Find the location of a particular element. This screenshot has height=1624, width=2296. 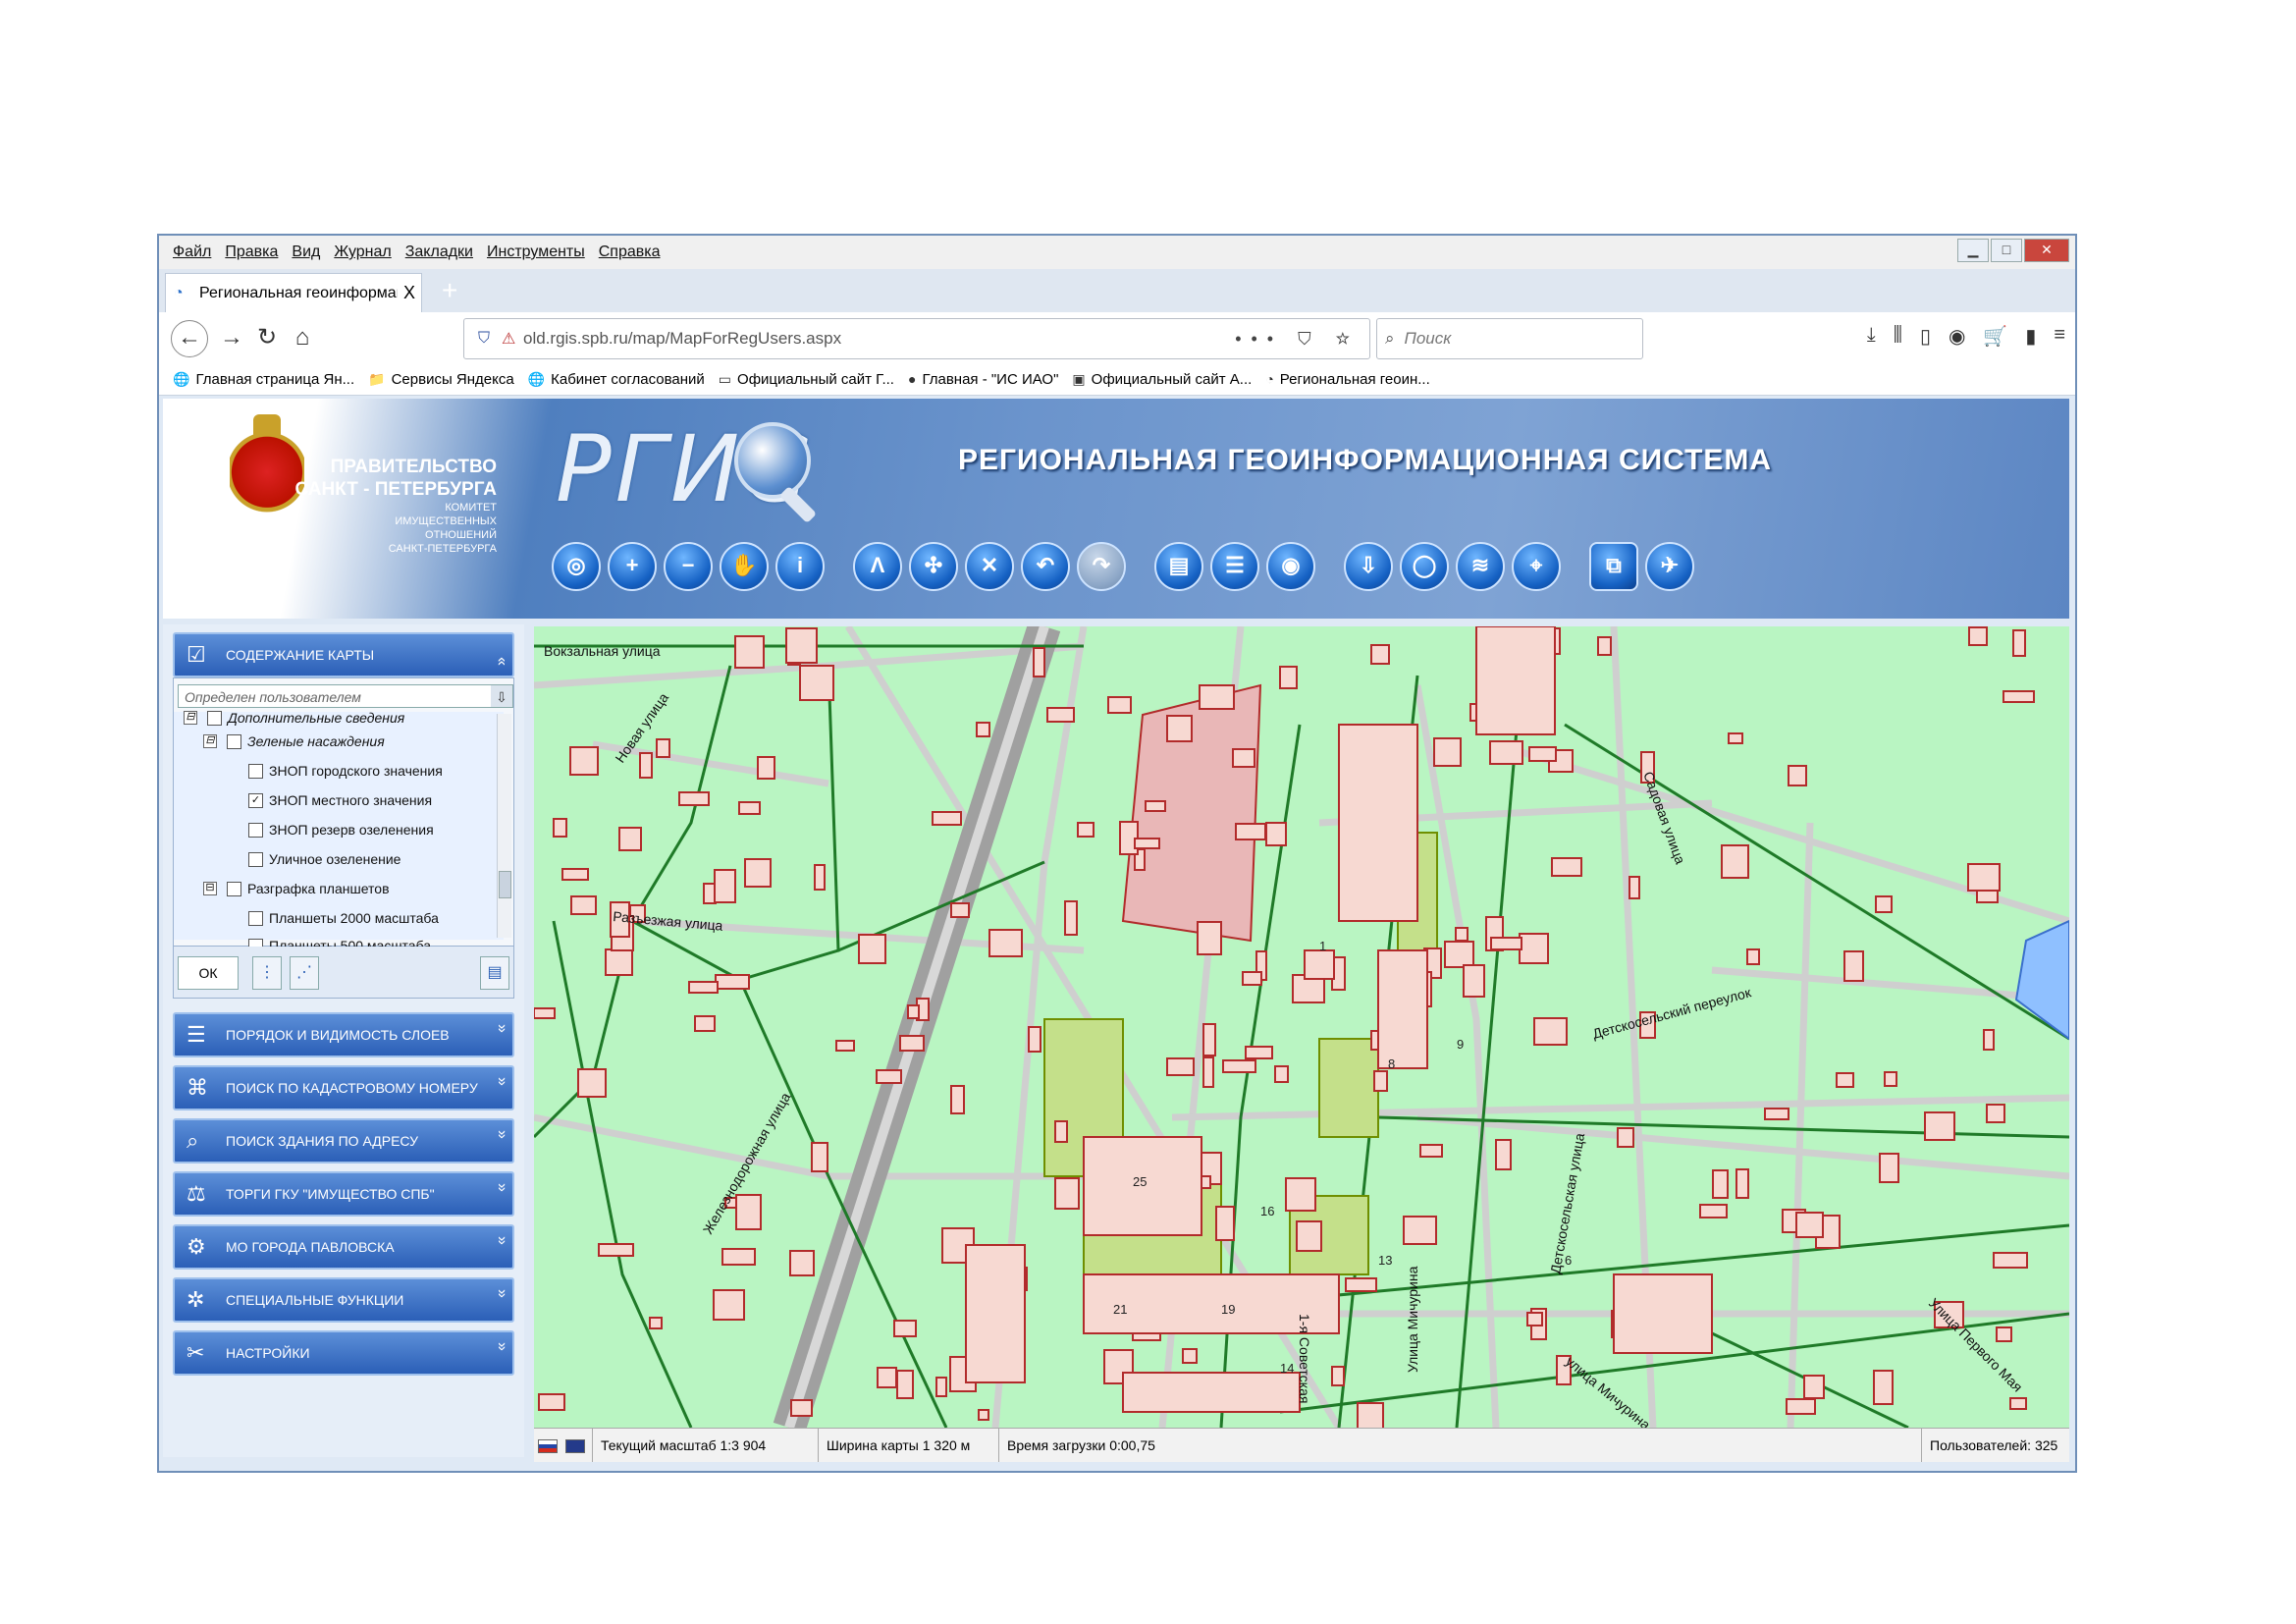

info-icon: i is located at coordinates (800, 566).